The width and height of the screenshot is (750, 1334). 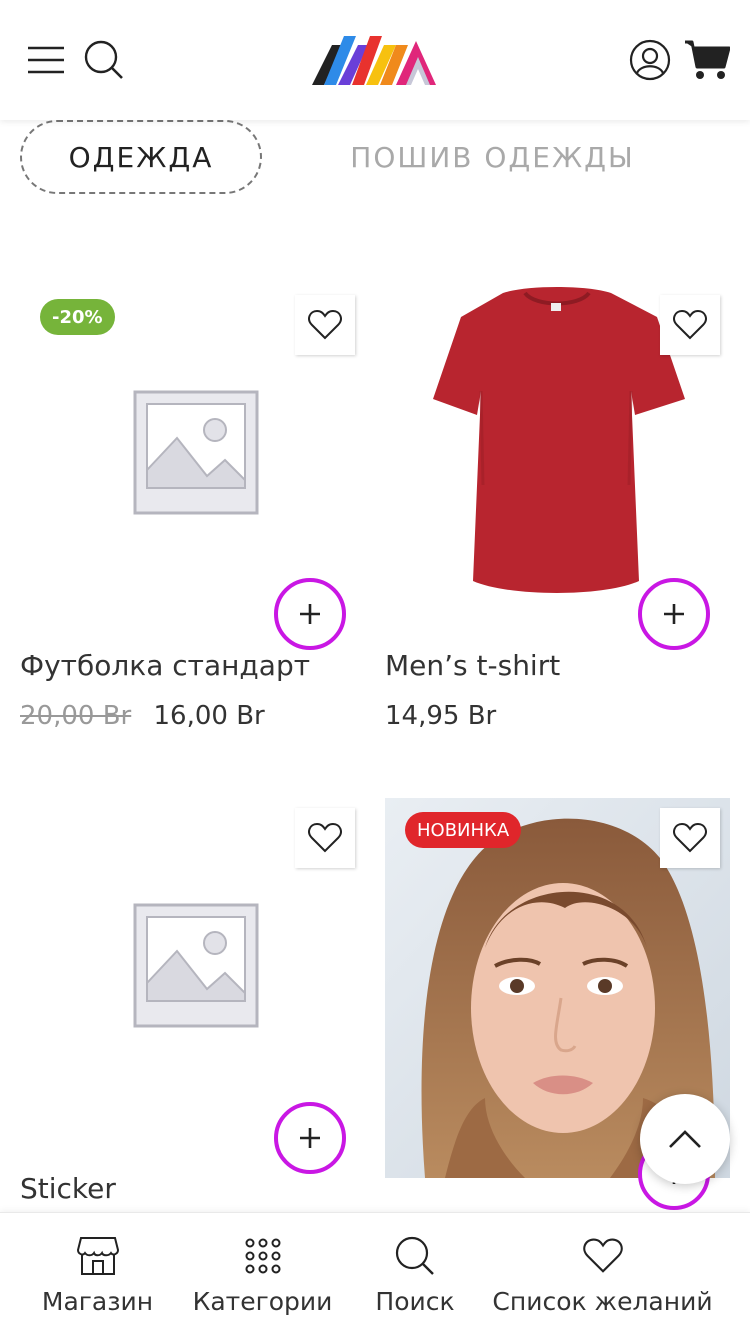 I want to click on new-badge: НОВИНКА, so click(x=463, y=830).